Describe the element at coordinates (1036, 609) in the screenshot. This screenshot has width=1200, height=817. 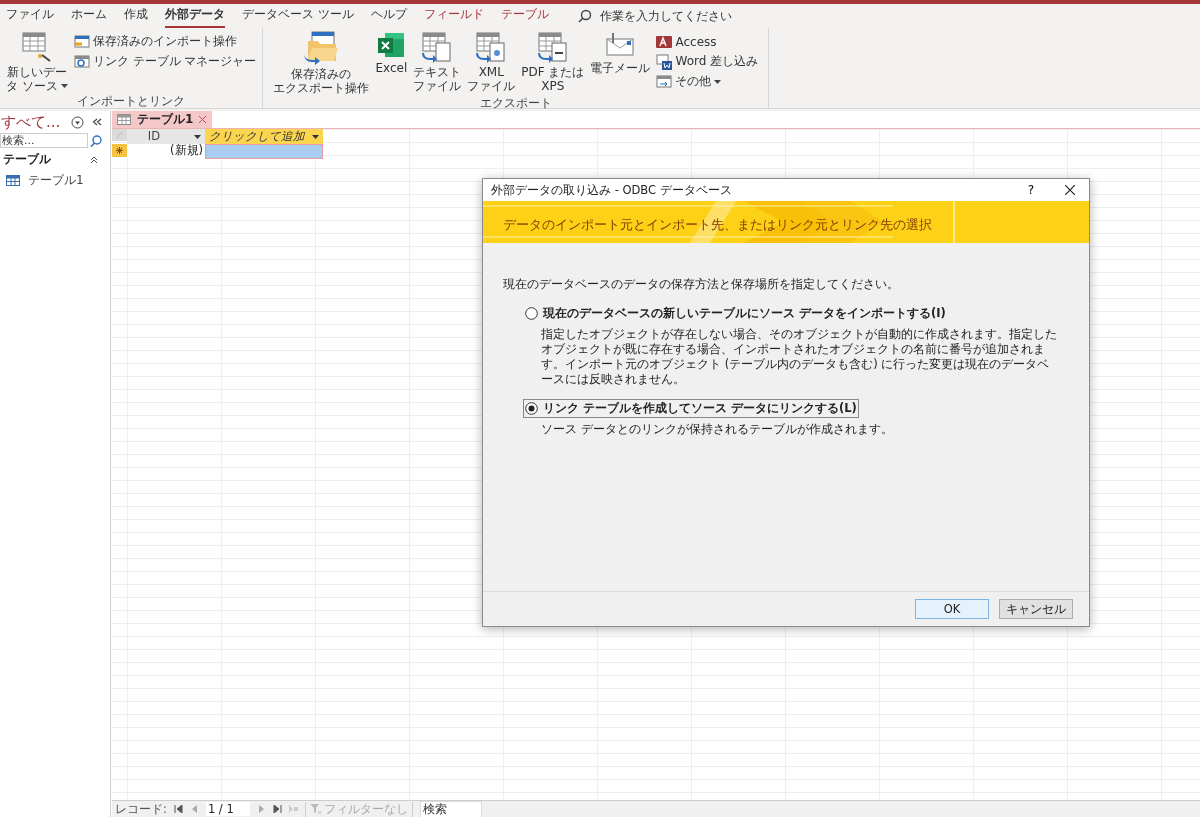
I see `cancel-button: キャンセル` at that location.